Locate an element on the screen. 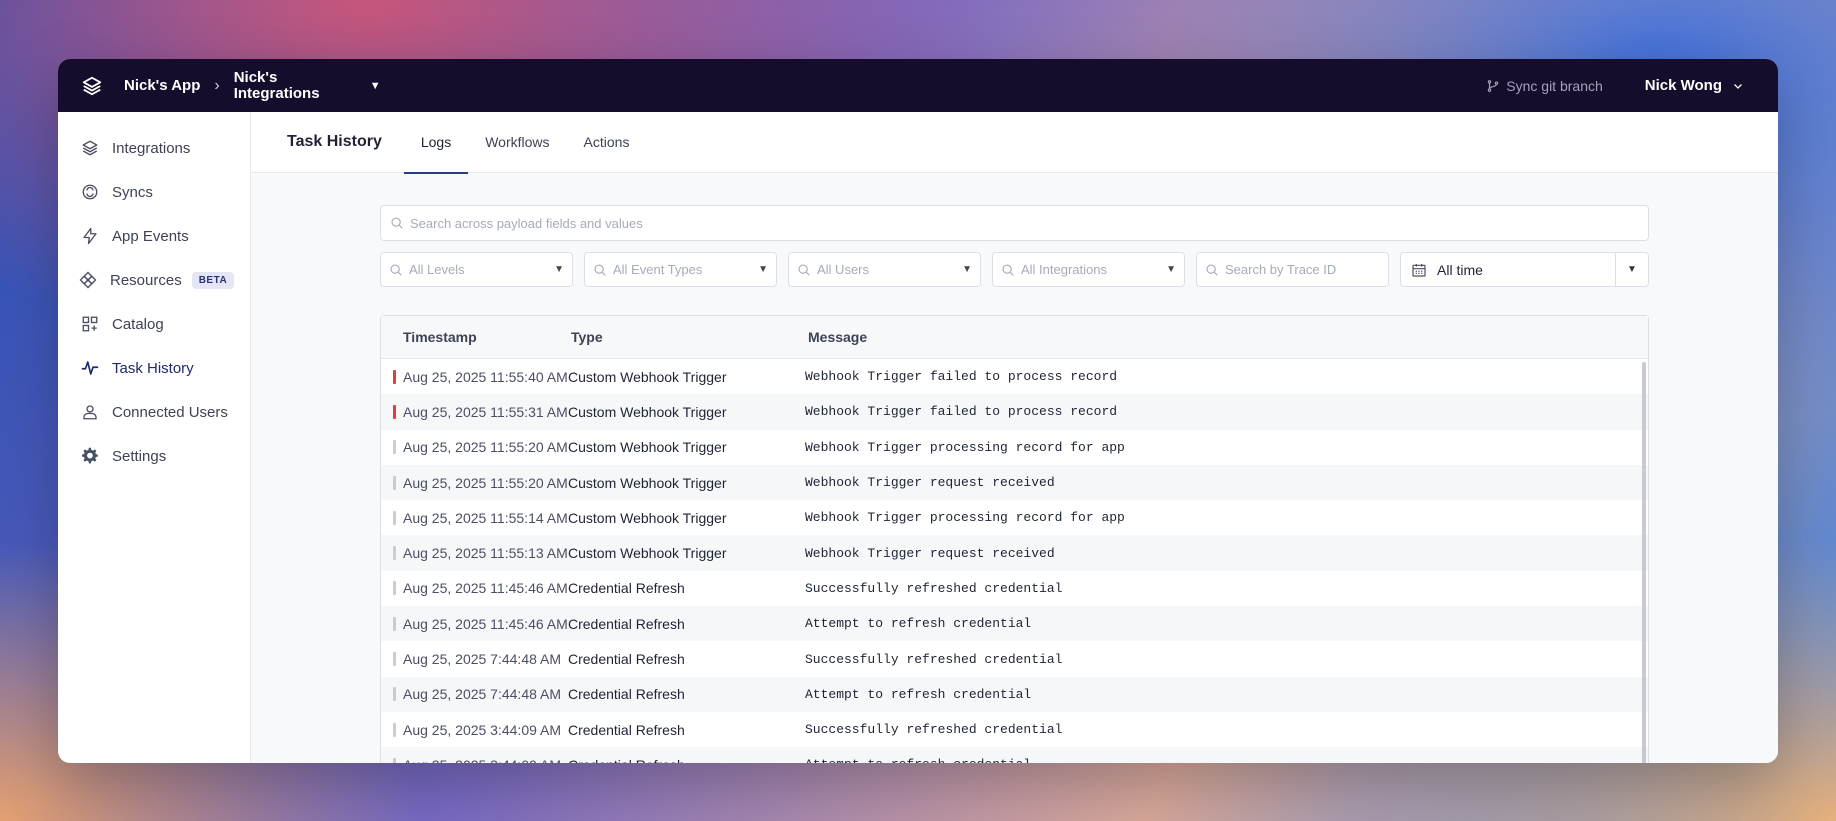  tab-logs: Logs is located at coordinates (436, 143).